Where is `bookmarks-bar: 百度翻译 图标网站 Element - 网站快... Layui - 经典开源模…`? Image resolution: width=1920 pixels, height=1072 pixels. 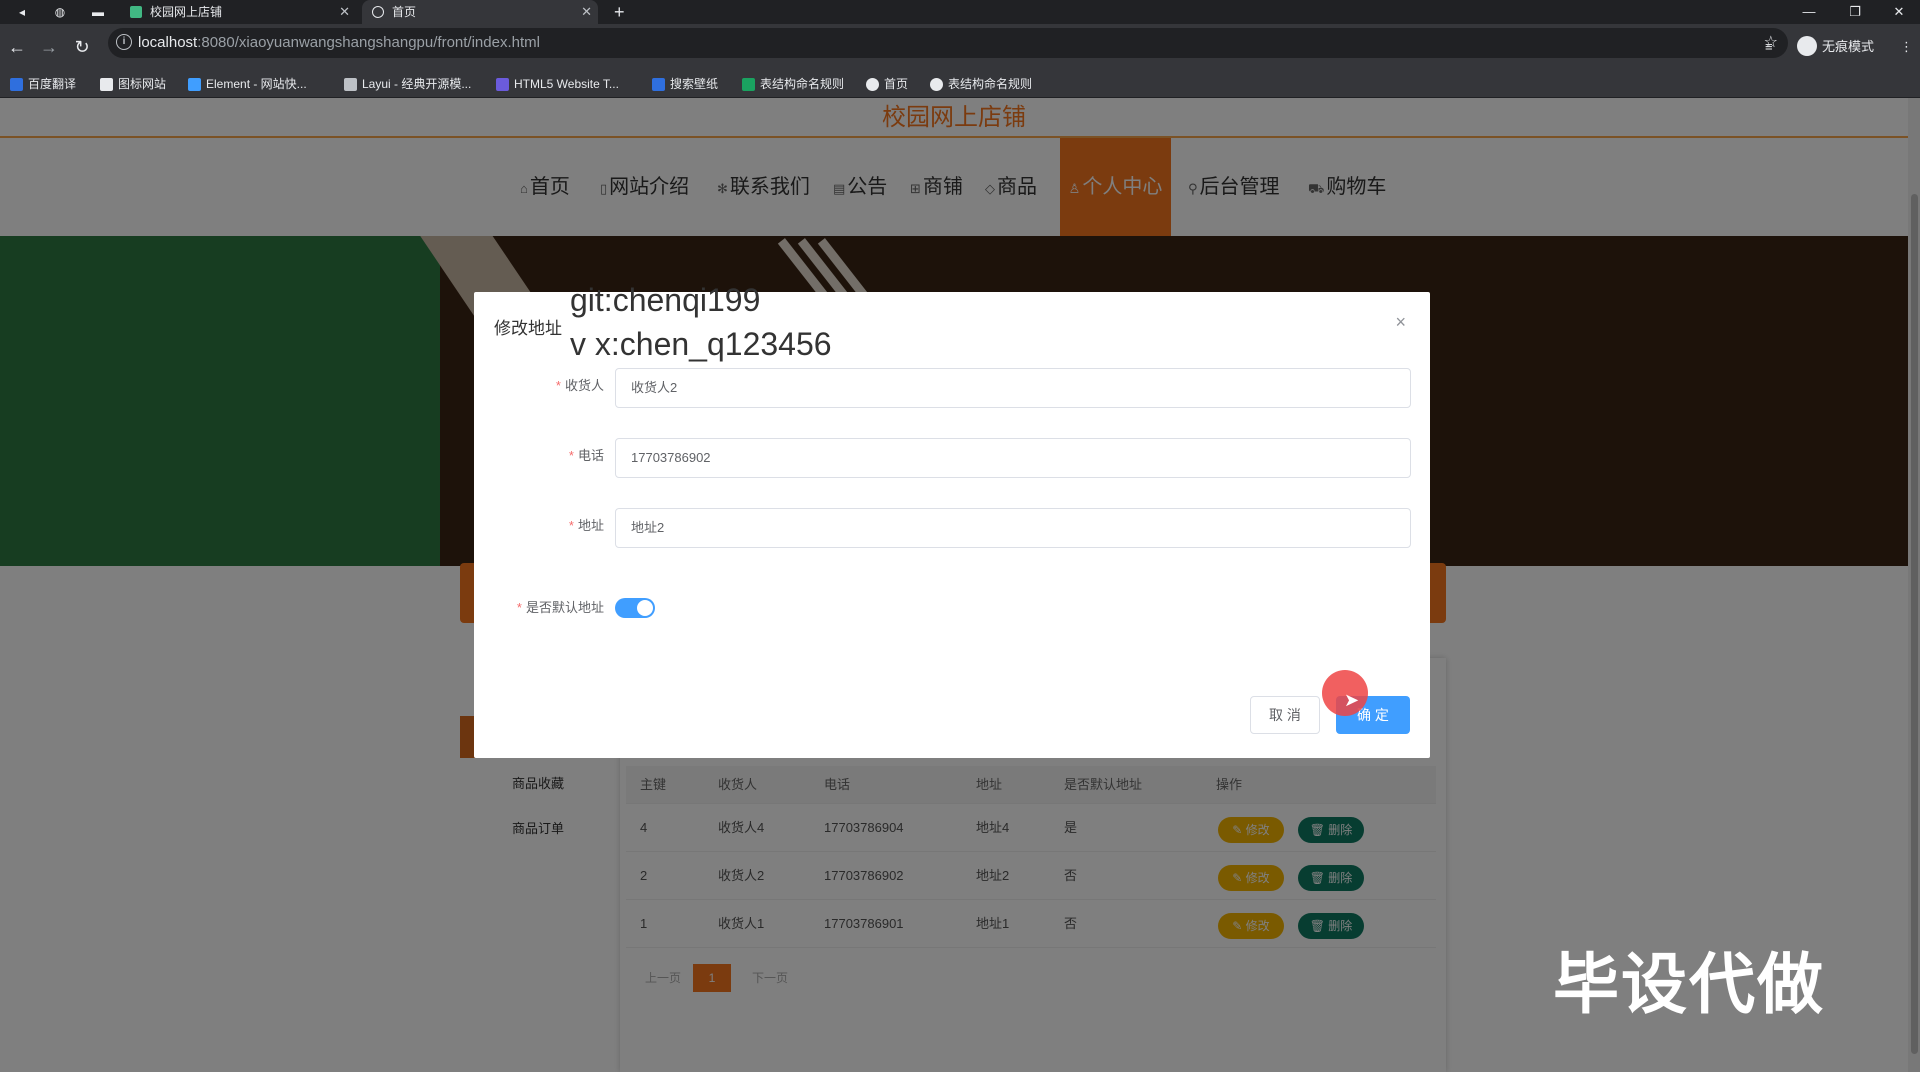 bookmarks-bar: 百度翻译 图标网站 Element - 网站快... Layui - 经典开源模… is located at coordinates (960, 84).